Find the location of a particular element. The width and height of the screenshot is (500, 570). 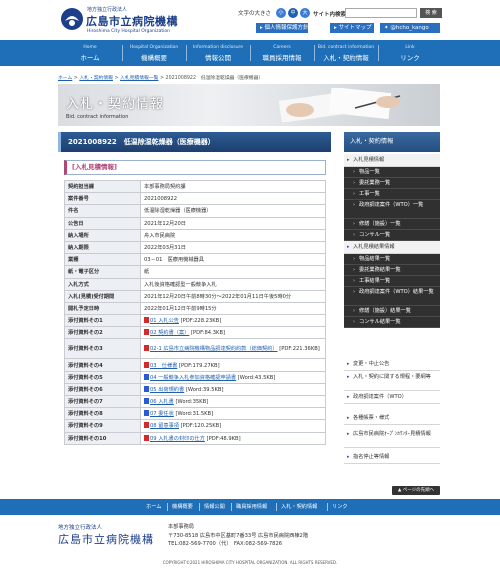

side-nav-subitem: 委託業務結果一覧 is located at coordinates (392, 270).